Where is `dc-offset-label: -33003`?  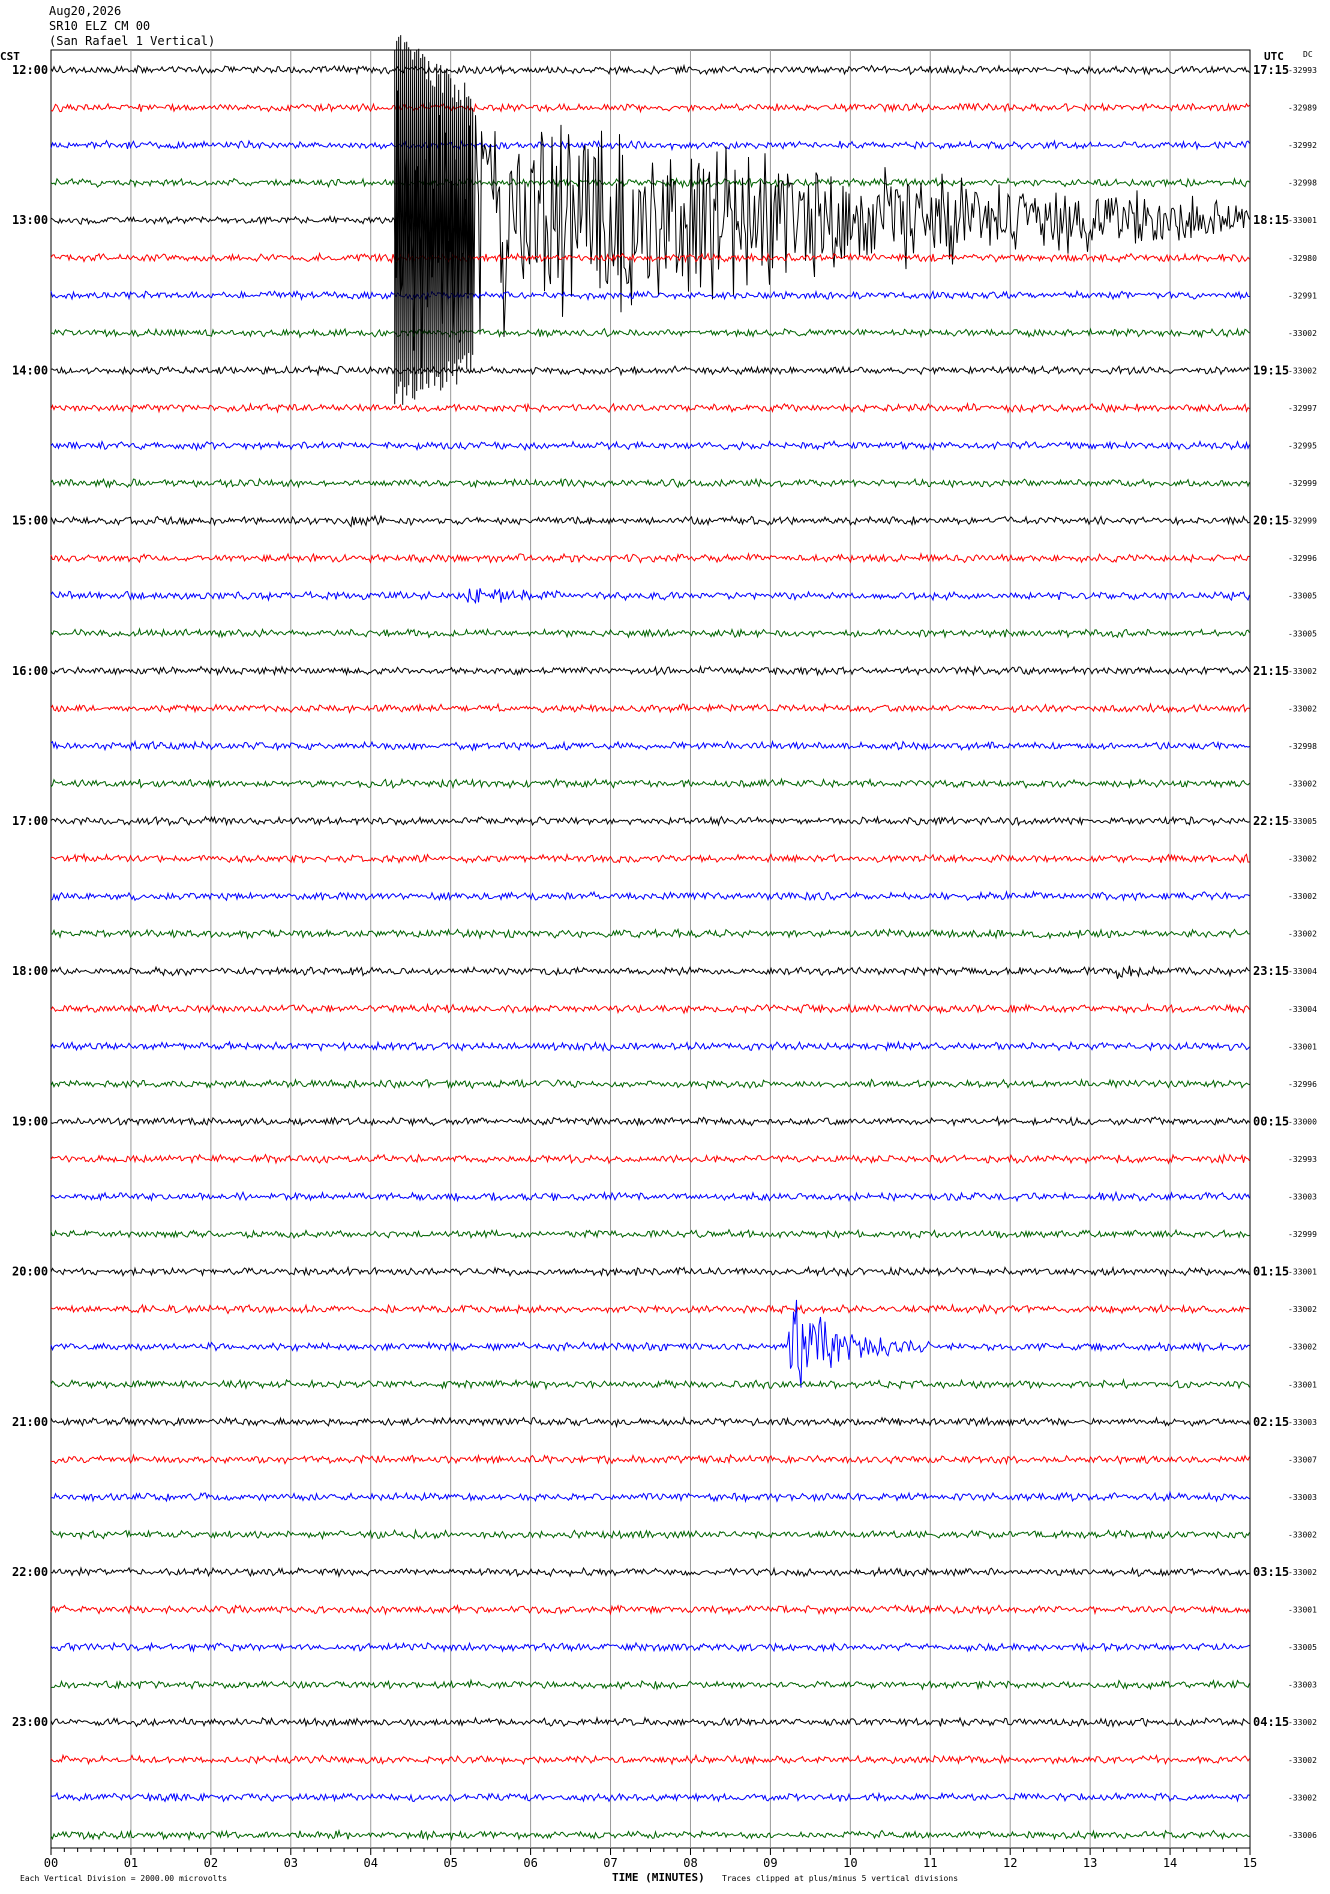 dc-offset-label: -33003 is located at coordinates (1302, 1422).